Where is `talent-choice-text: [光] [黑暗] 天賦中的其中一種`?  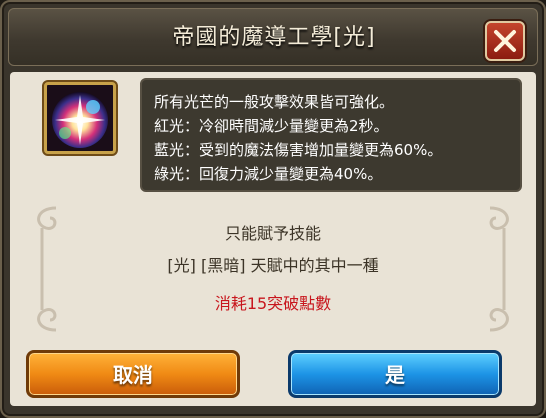
talent-choice-text: [光] [黑暗] 天賦中的其中一種 is located at coordinates (273, 265).